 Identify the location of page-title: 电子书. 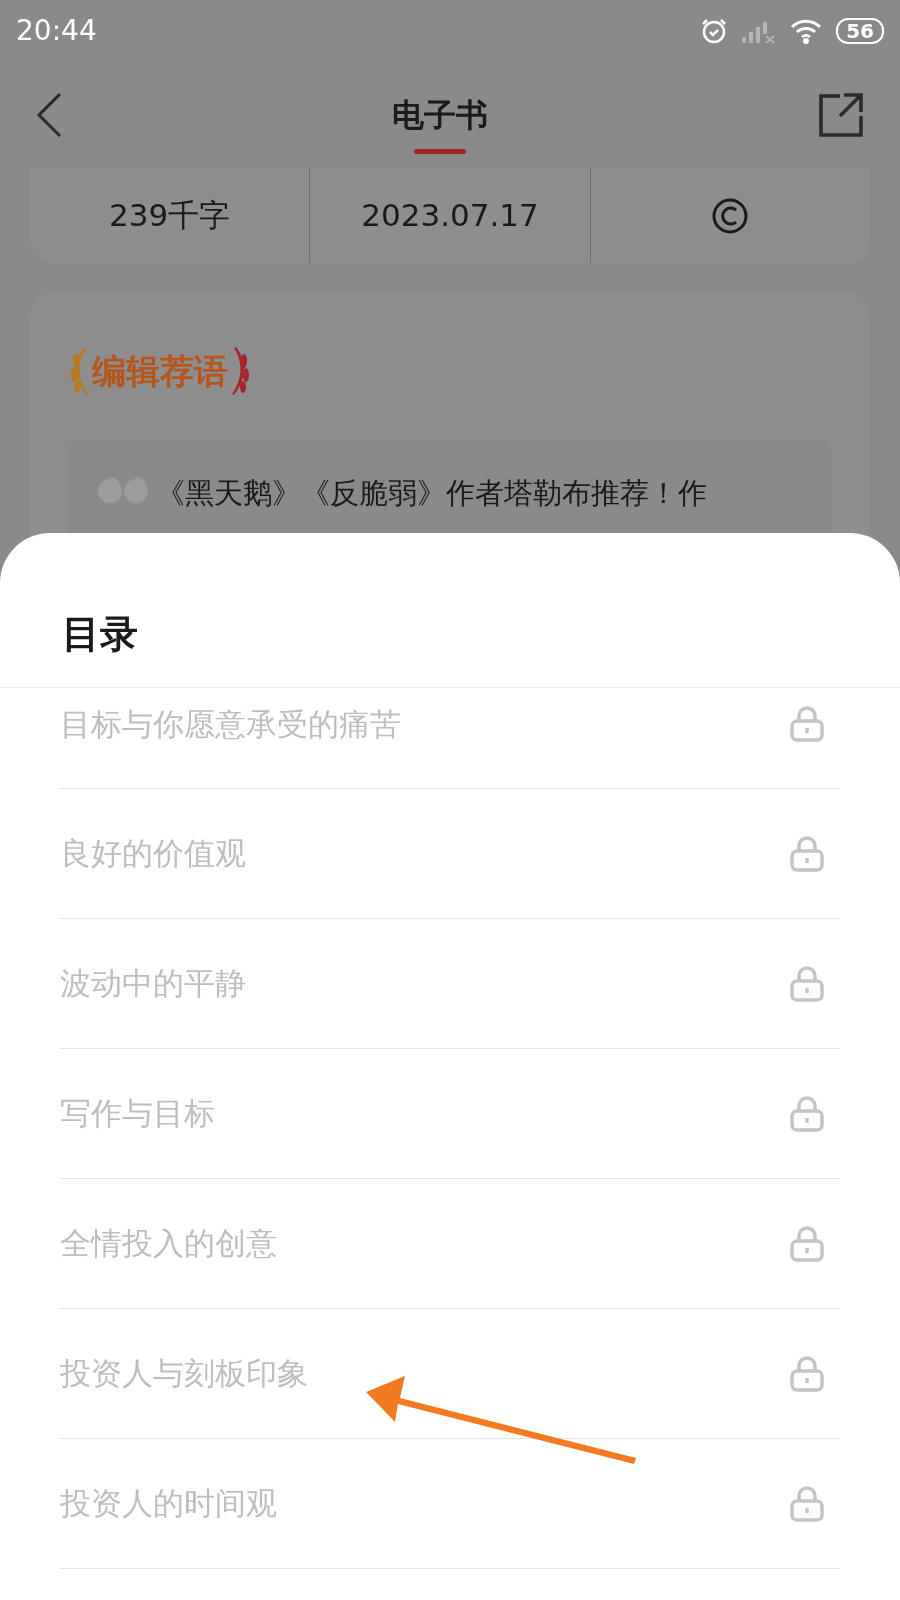
(440, 114).